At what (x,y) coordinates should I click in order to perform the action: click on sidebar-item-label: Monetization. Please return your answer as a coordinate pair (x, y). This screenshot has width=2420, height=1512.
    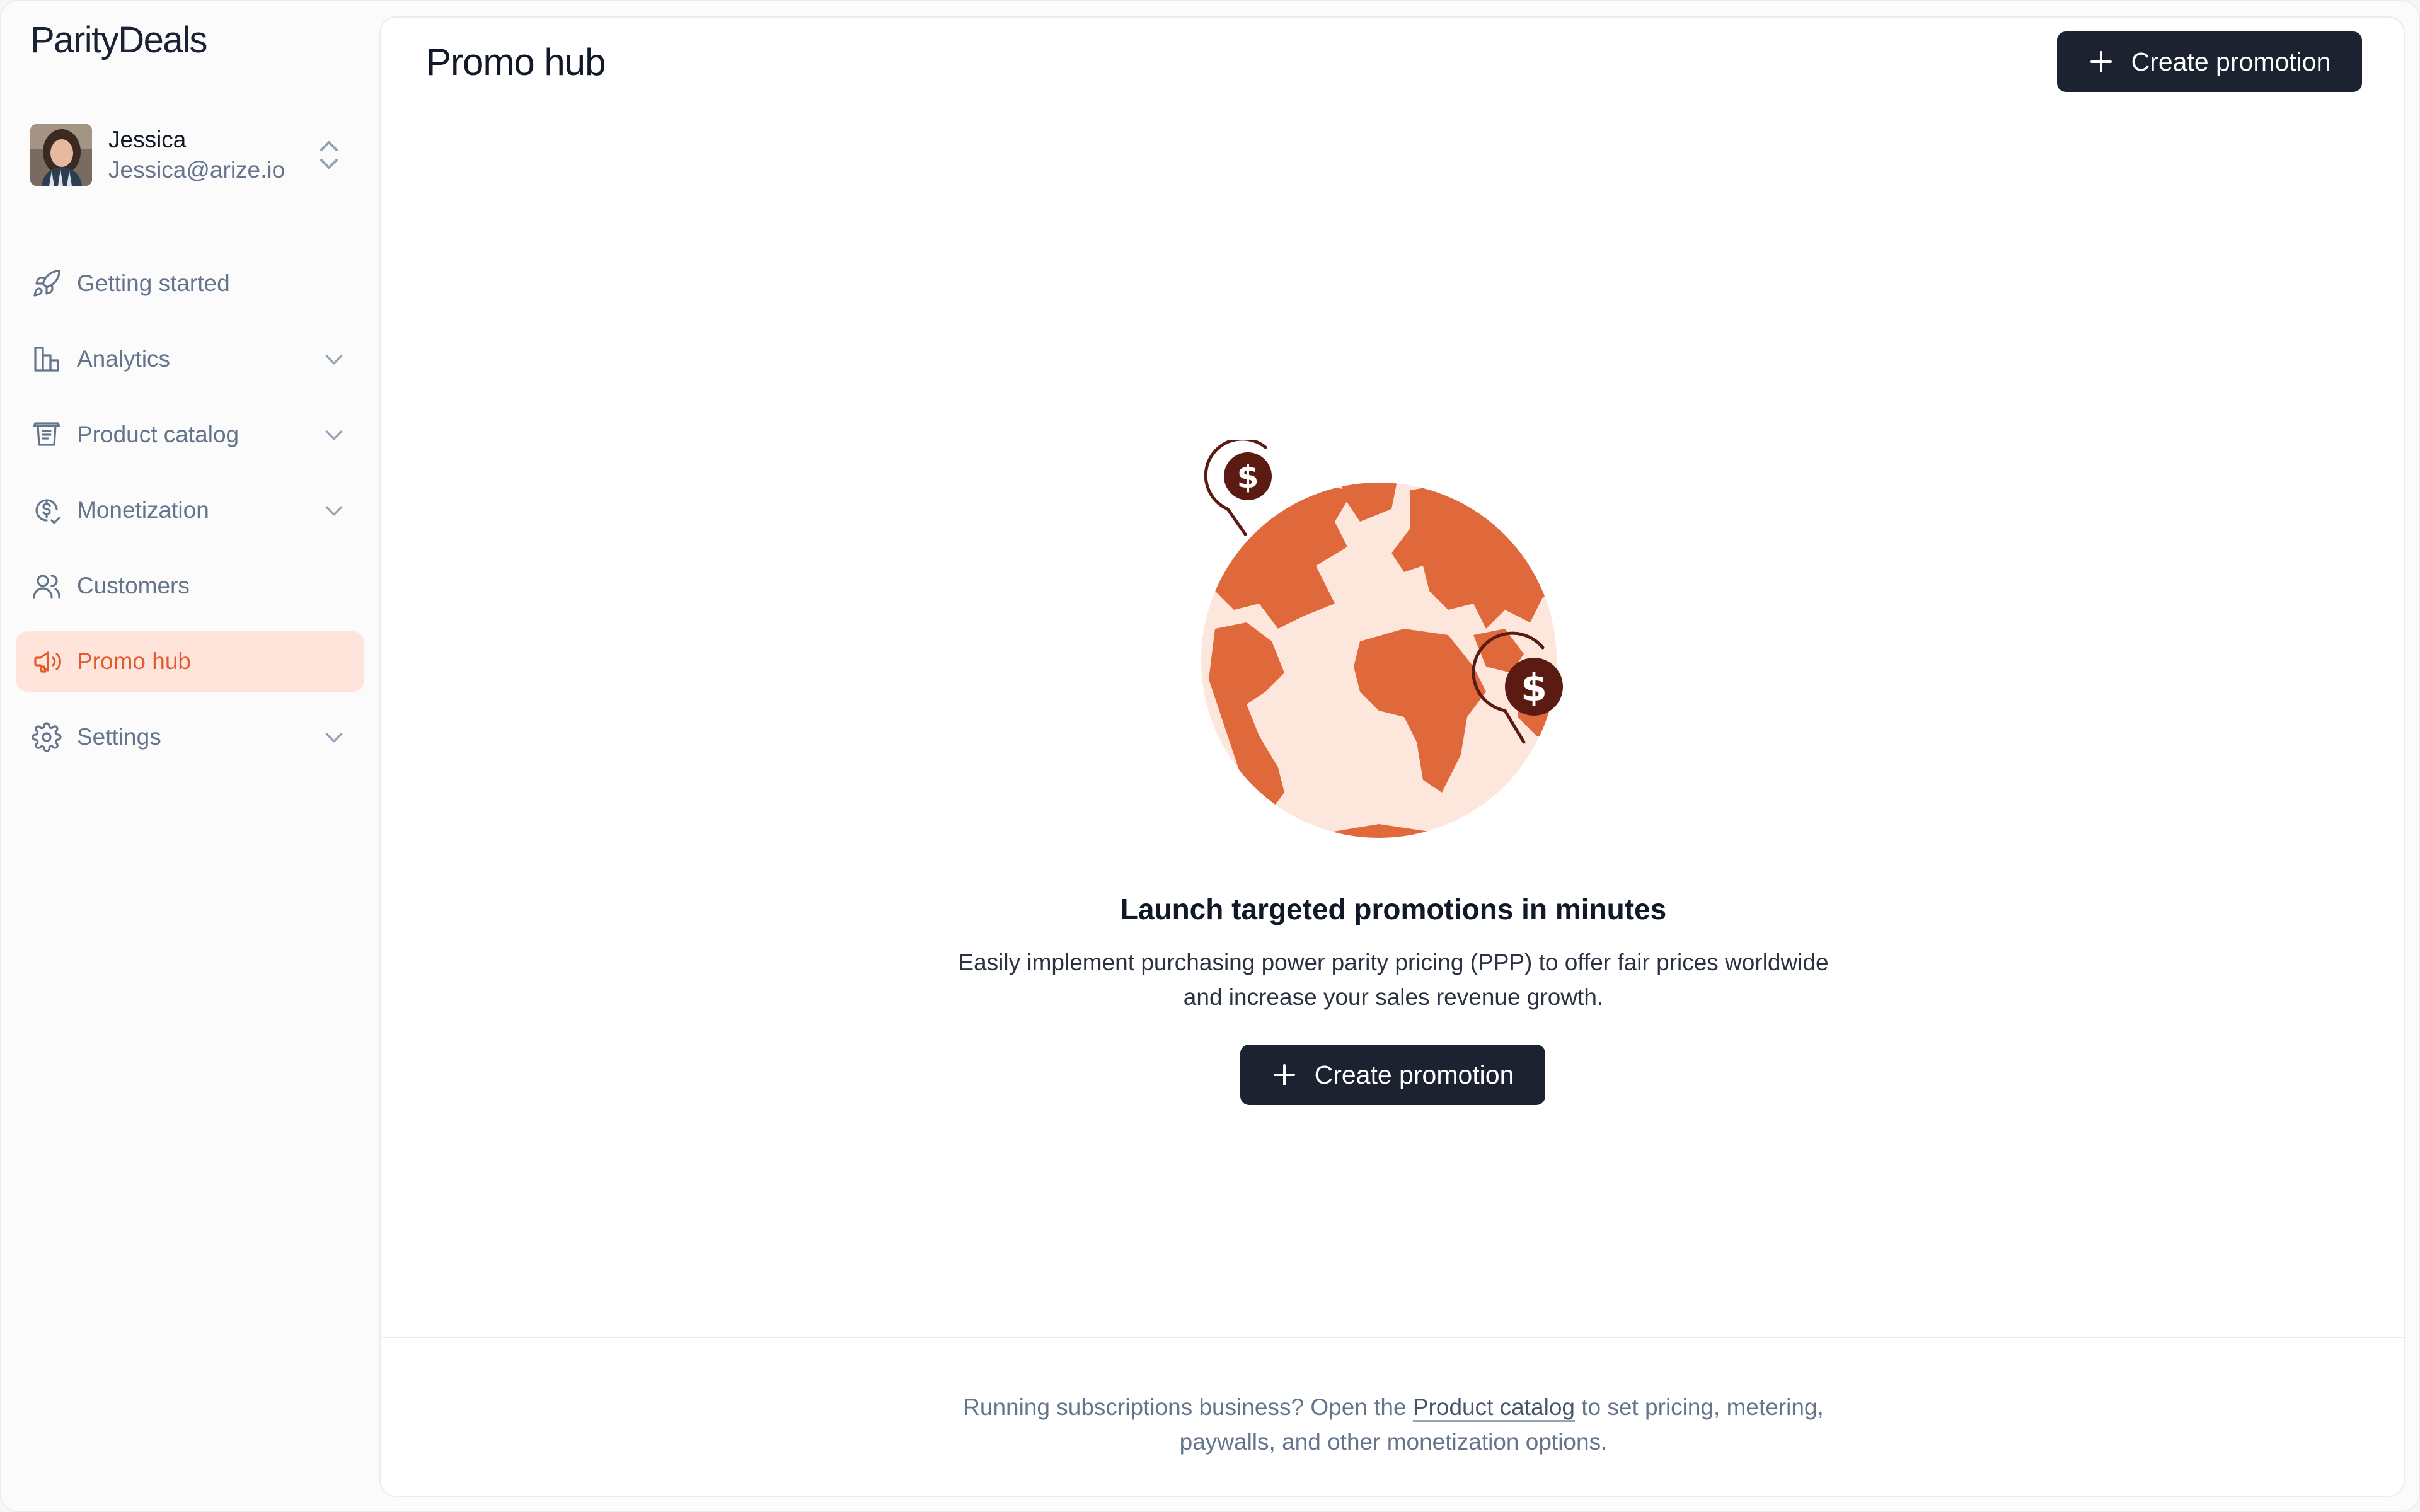
    Looking at the image, I should click on (143, 510).